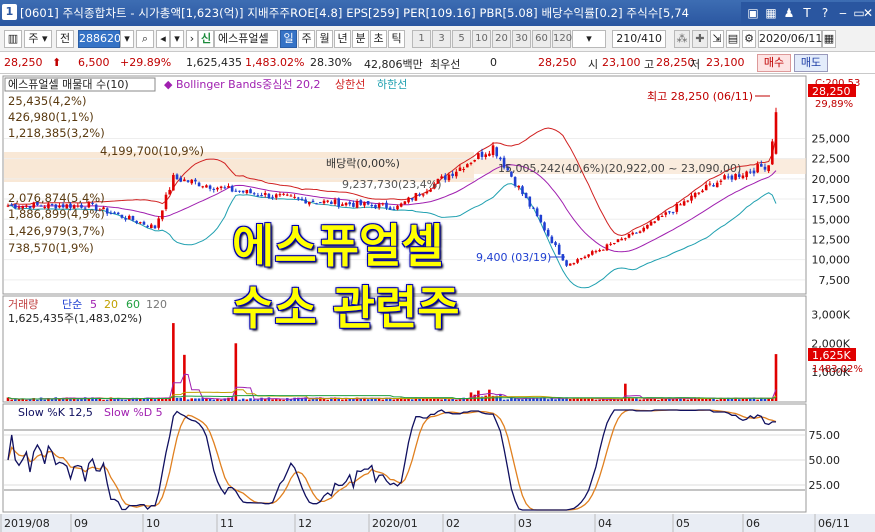  What do you see at coordinates (342, 39) in the screenshot?
I see `period-tab-3: 년` at bounding box center [342, 39].